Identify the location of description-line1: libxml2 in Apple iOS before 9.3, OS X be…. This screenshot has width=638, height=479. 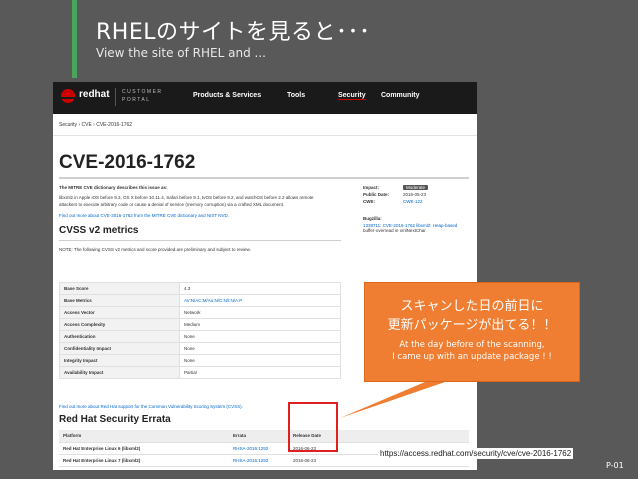
(186, 197).